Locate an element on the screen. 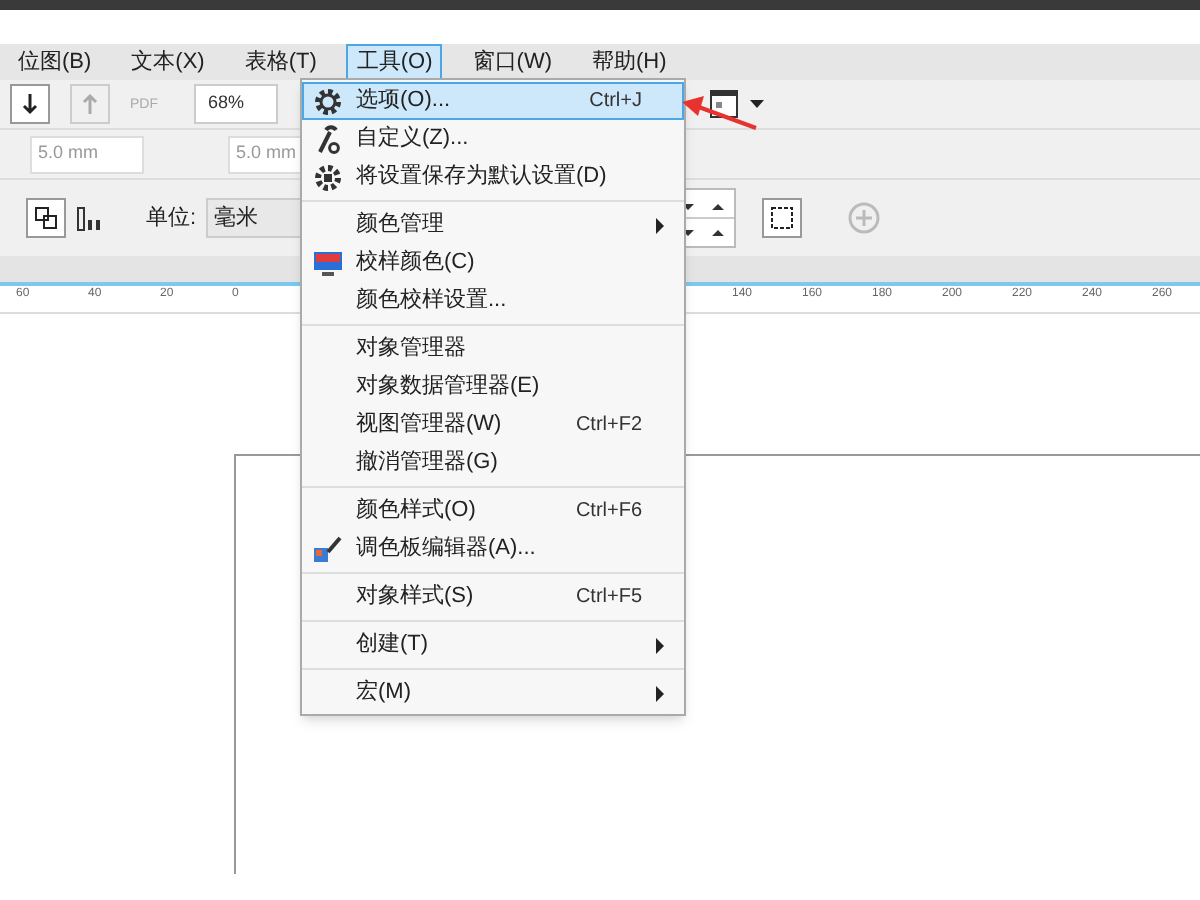 This screenshot has width=1200, height=900. monitor-icon is located at coordinates (328, 263).